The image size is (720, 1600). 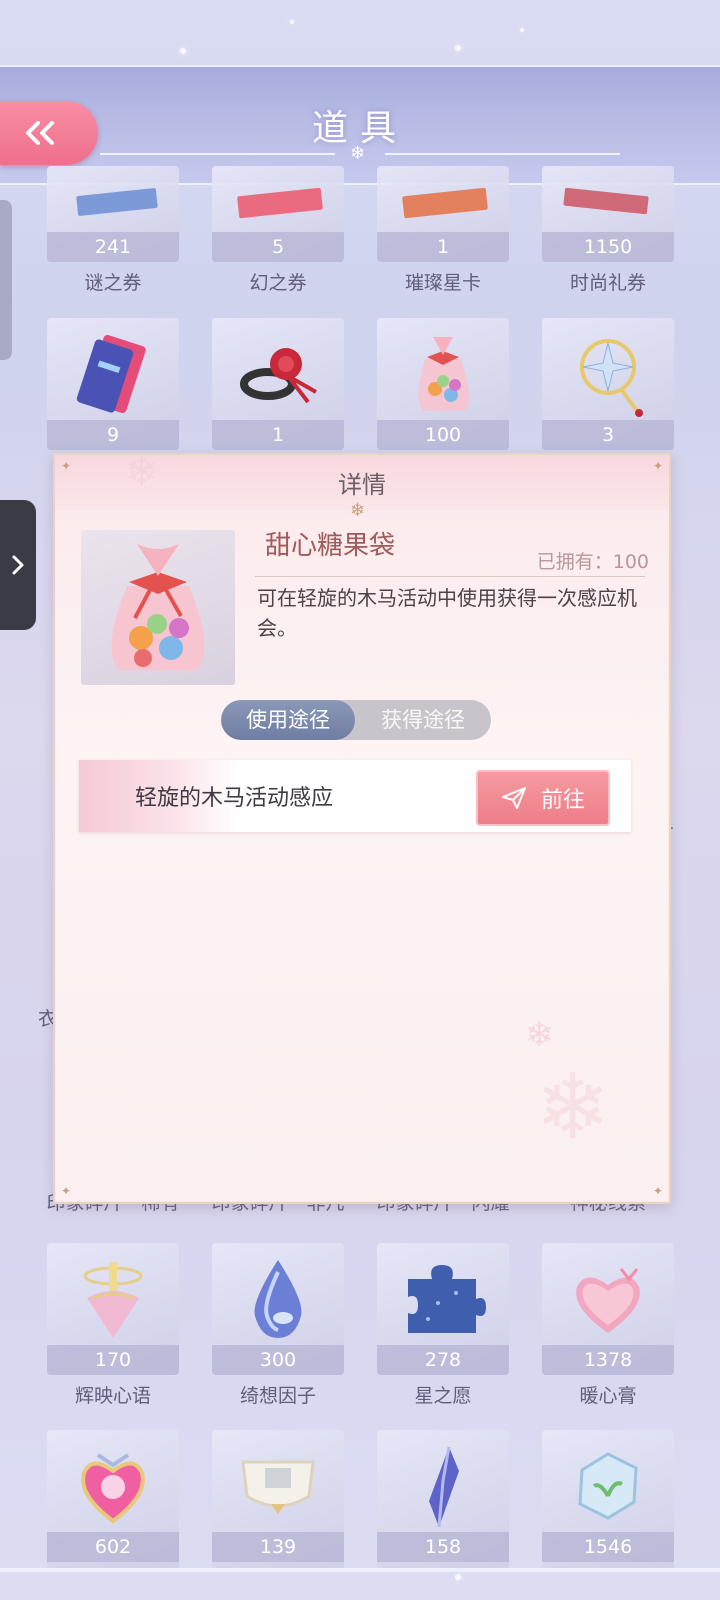 What do you see at coordinates (606, 201) in the screenshot?
I see `voucher-icon` at bounding box center [606, 201].